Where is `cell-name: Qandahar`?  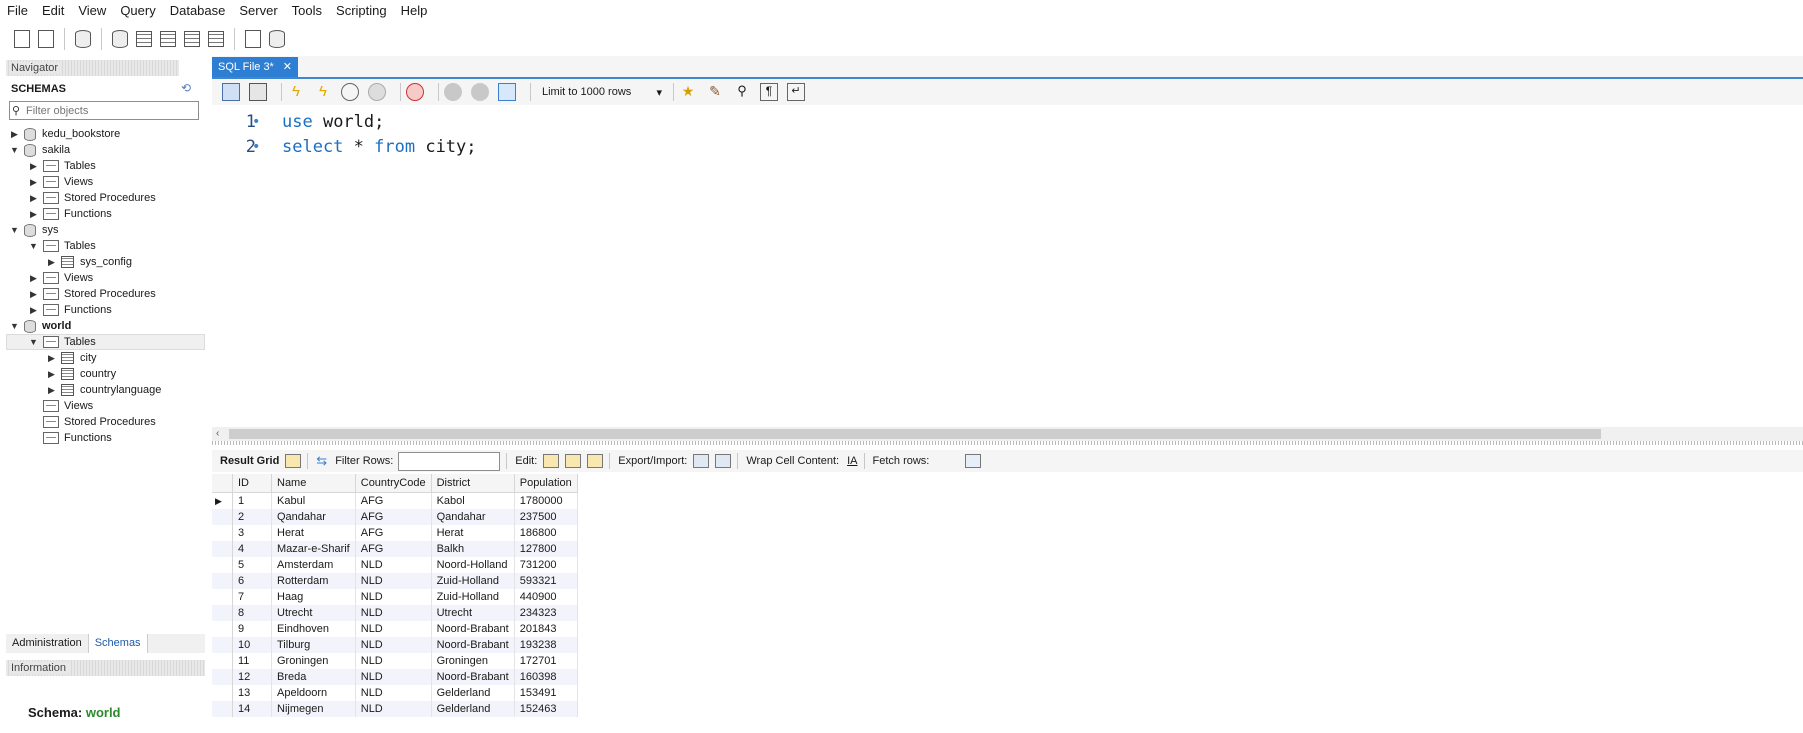 cell-name: Qandahar is located at coordinates (313, 517).